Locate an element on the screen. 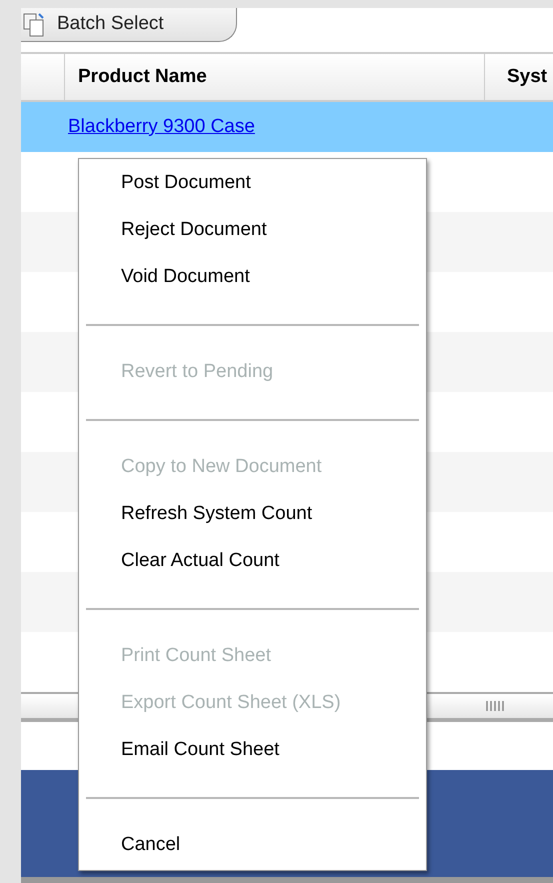  column-header: Syst is located at coordinates (527, 76).